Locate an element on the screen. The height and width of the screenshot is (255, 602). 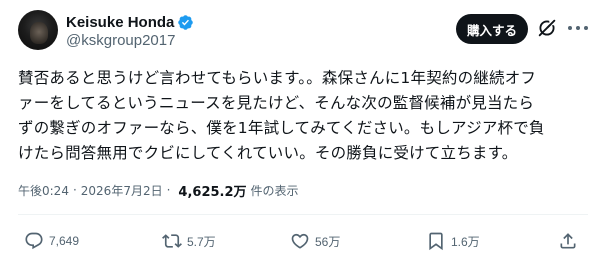
post-metadata: 午後0:24 · 2026年7月2日 · 4,625.2万 件の表示 is located at coordinates (158, 190).